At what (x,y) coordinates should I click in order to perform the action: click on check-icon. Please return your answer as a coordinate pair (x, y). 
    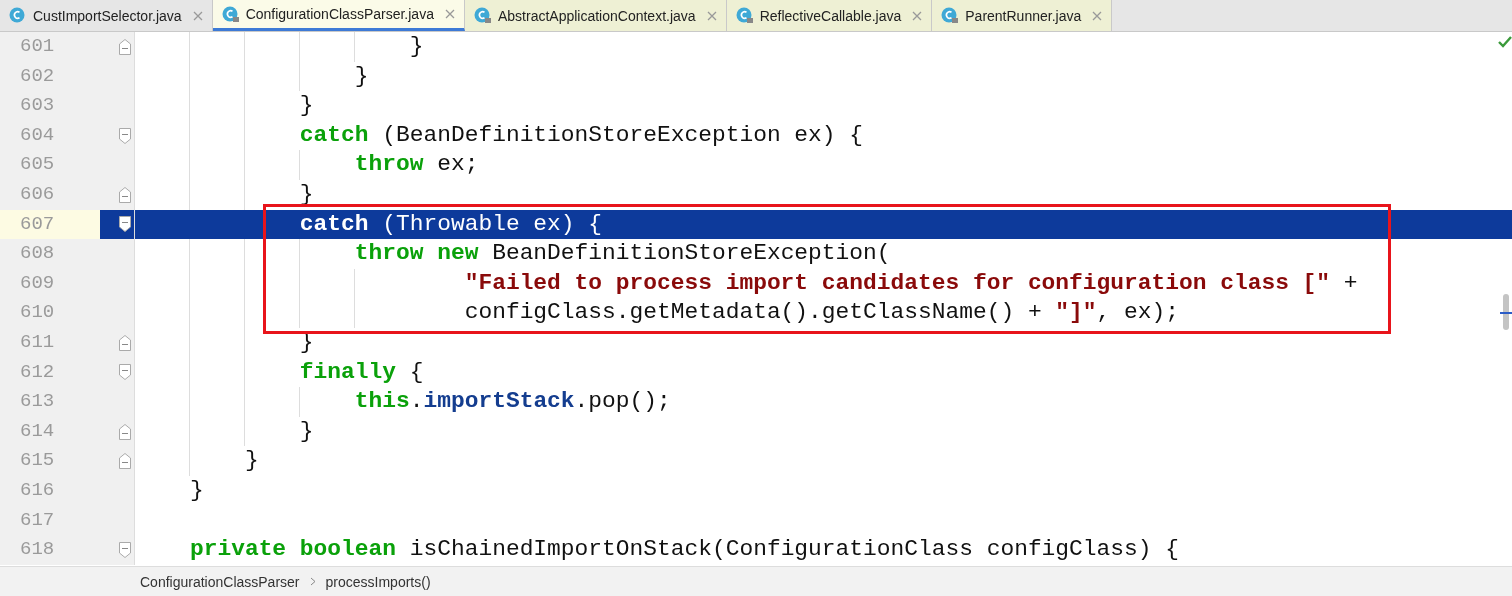
    Looking at the image, I should click on (1505, 42).